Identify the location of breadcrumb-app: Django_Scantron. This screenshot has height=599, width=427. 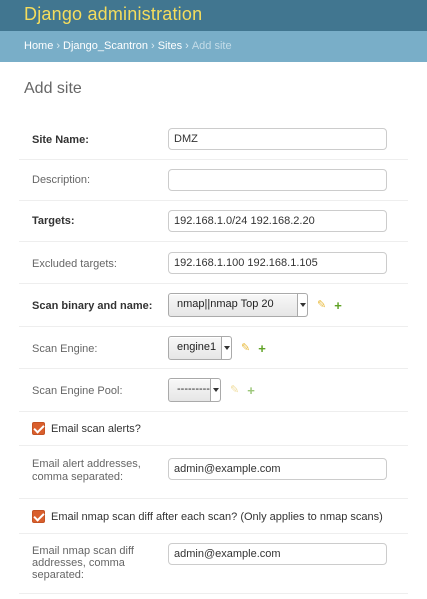
(105, 46).